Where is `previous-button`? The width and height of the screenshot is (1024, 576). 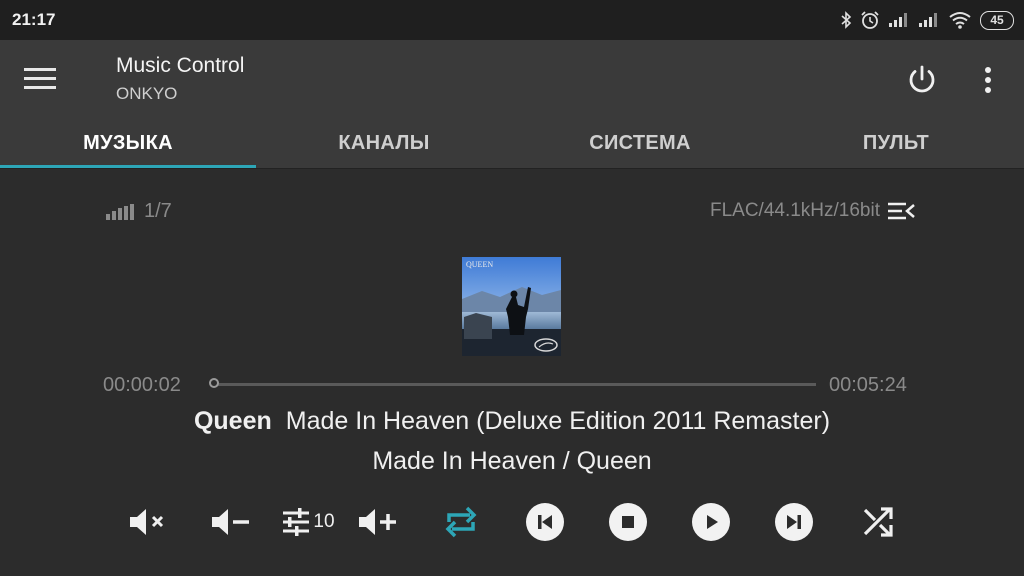
previous-button is located at coordinates (545, 522).